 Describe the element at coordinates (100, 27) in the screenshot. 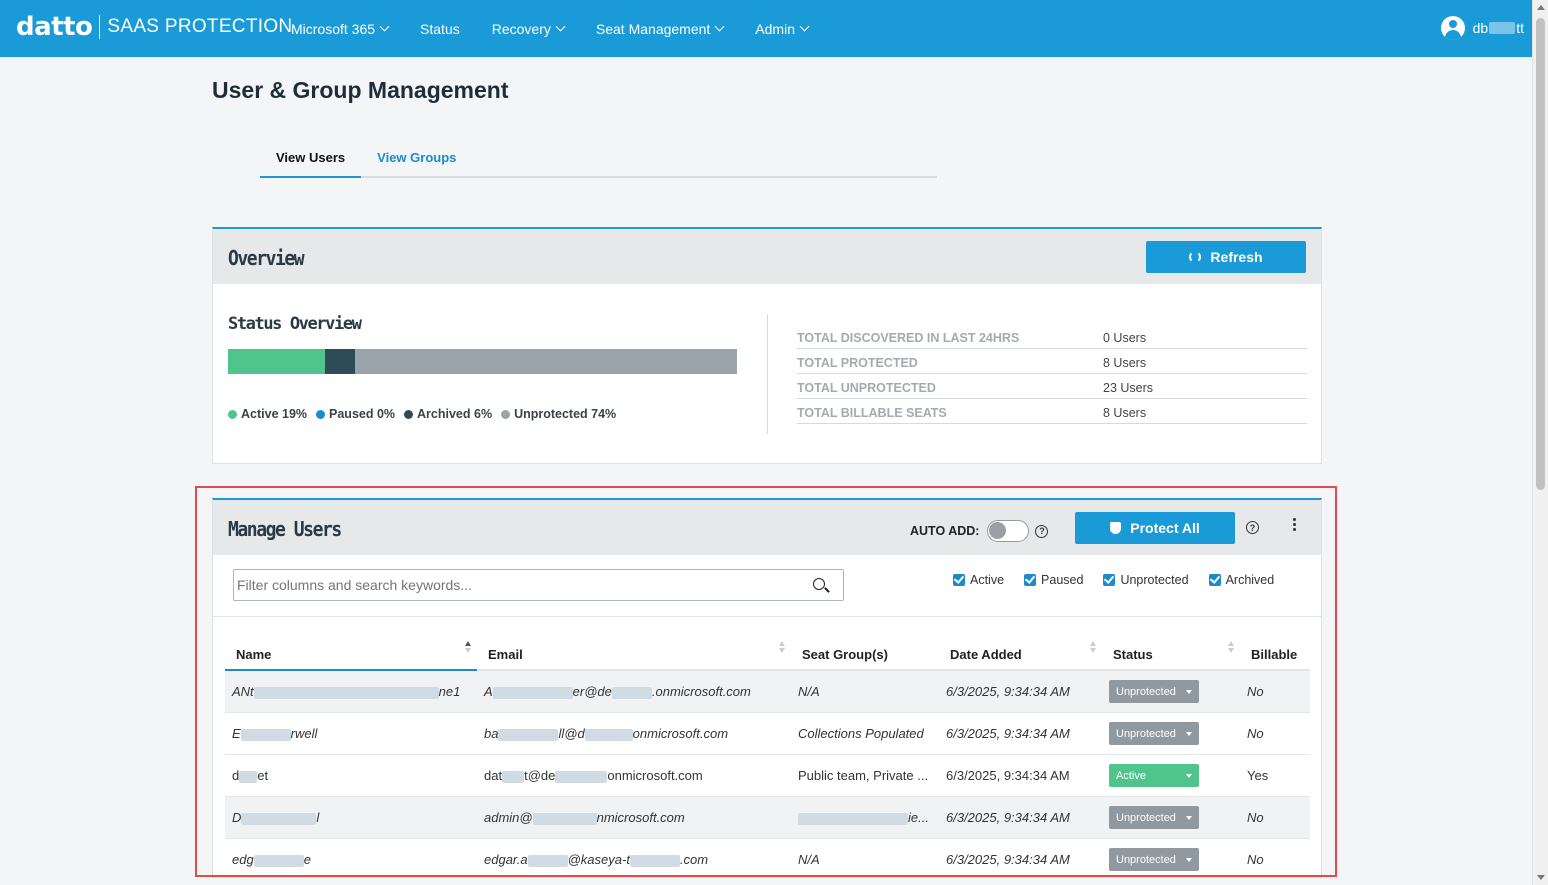

I see `brand-divider` at that location.